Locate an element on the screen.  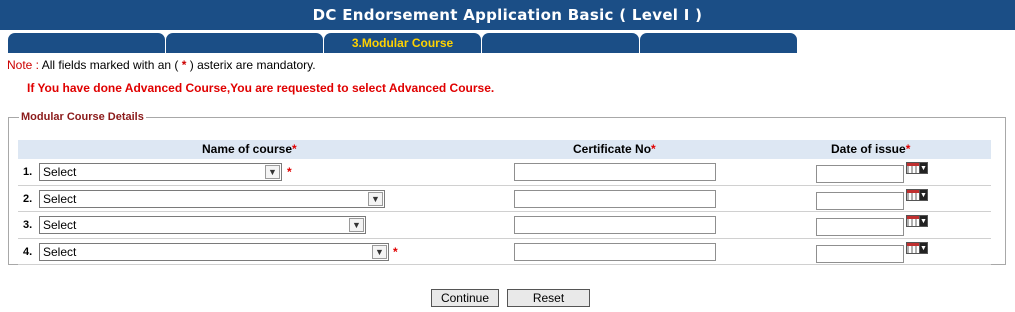
continue-button: Continue is located at coordinates (465, 298).